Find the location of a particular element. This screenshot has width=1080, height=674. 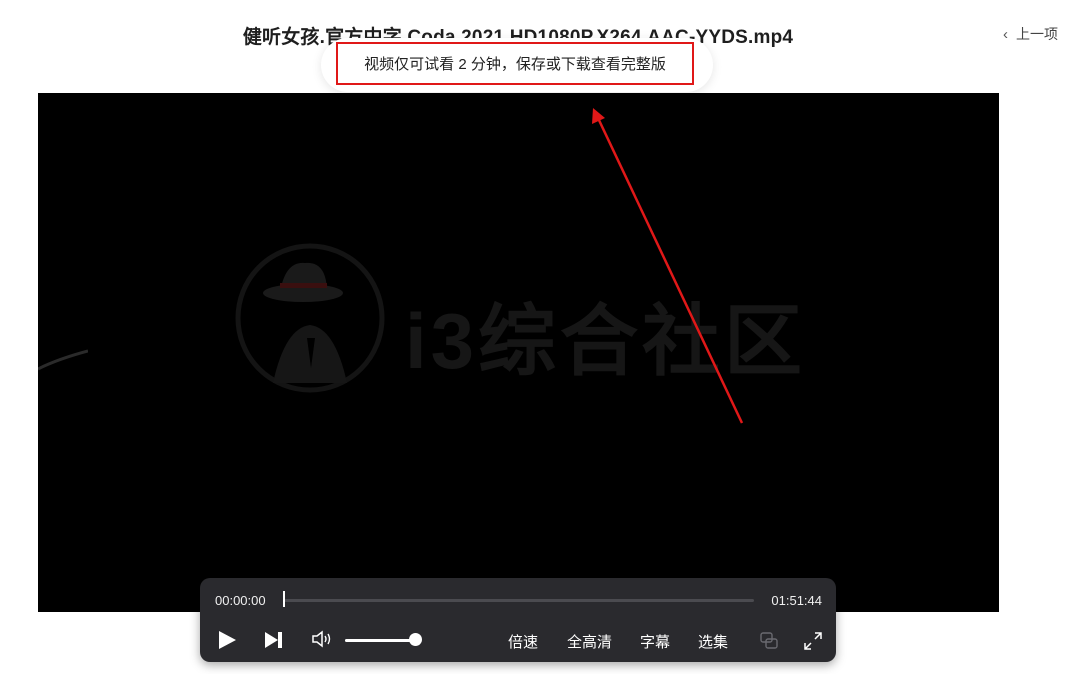

fullscreen-button is located at coordinates (813, 643).